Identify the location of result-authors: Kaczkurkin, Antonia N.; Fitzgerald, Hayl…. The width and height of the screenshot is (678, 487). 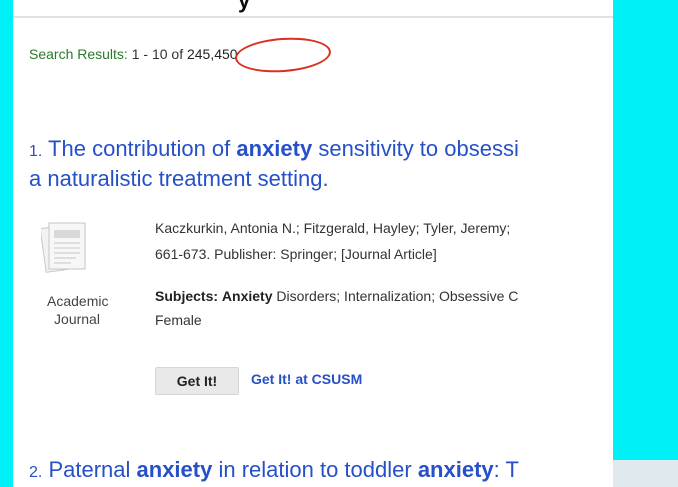
(333, 228).